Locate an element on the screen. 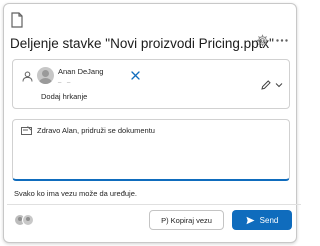 The image size is (320, 246). recipient-name: Anan DeJang is located at coordinates (81, 71).